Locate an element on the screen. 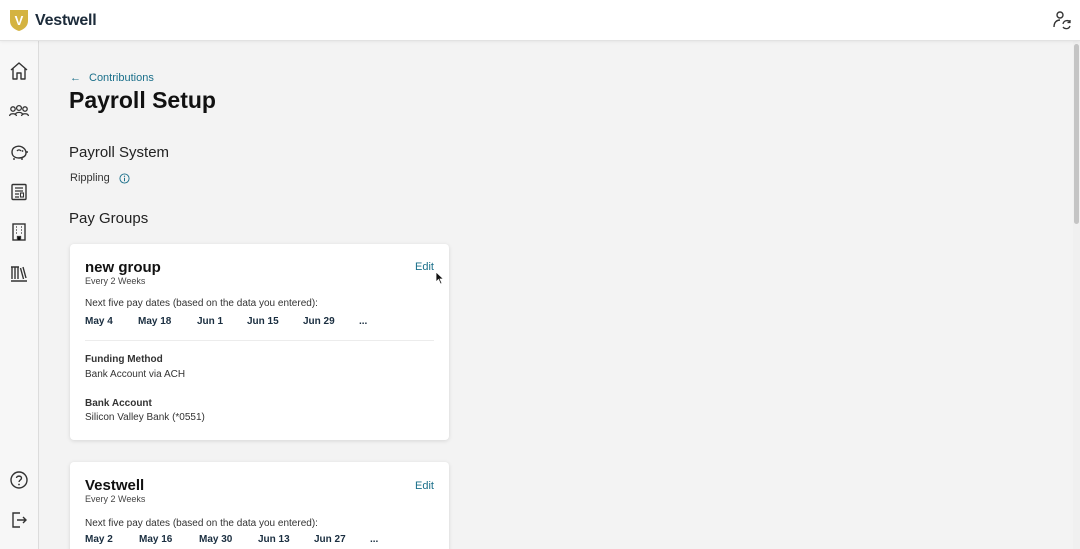 The width and height of the screenshot is (1080, 549). bank-account-label: Bank Account is located at coordinates (118, 403).